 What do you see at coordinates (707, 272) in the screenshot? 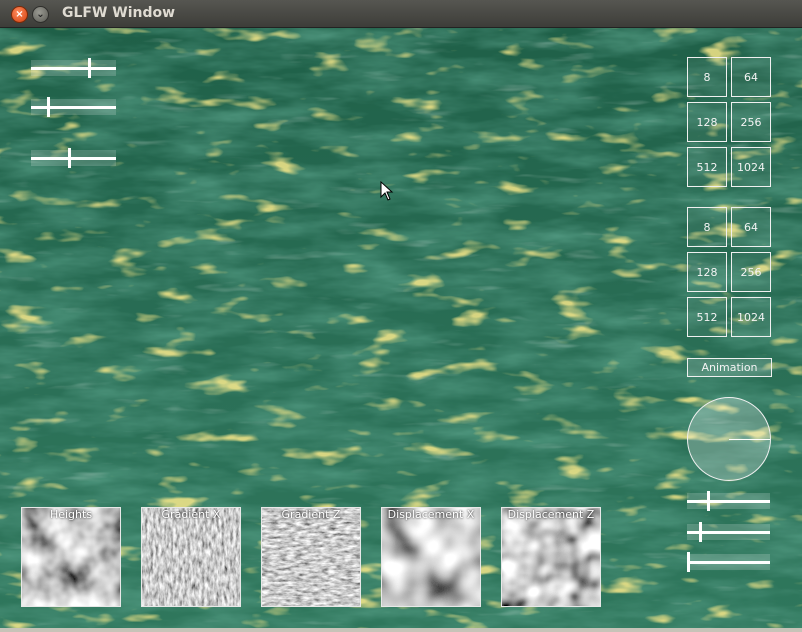
I see `res2-button-128: 128` at bounding box center [707, 272].